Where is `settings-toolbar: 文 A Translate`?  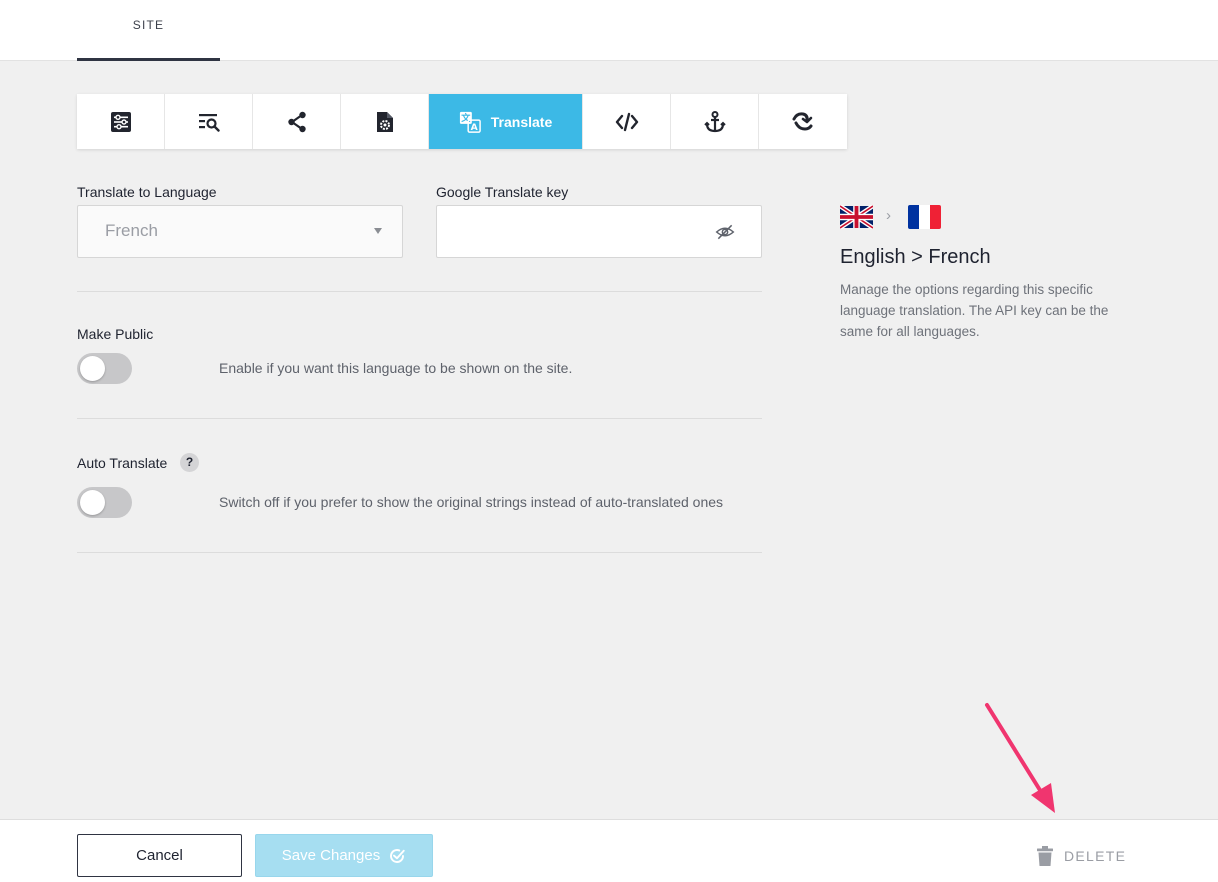 settings-toolbar: 文 A Translate is located at coordinates (462, 121).